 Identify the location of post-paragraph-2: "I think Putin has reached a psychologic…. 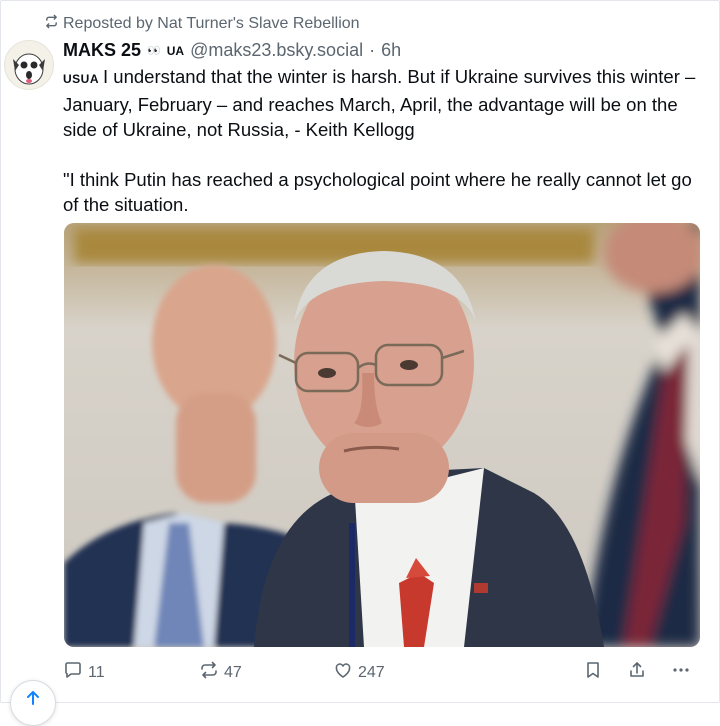
(377, 192).